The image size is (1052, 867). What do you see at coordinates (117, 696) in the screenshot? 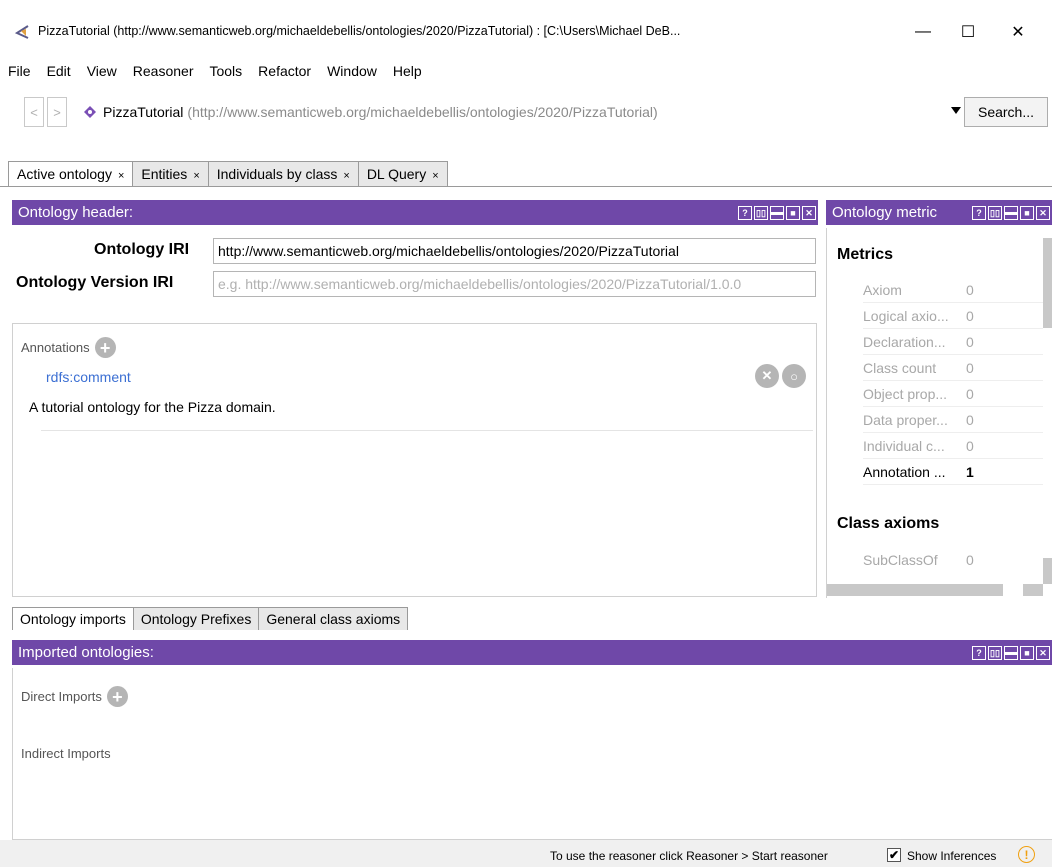
I see `add-import-icon: +` at bounding box center [117, 696].